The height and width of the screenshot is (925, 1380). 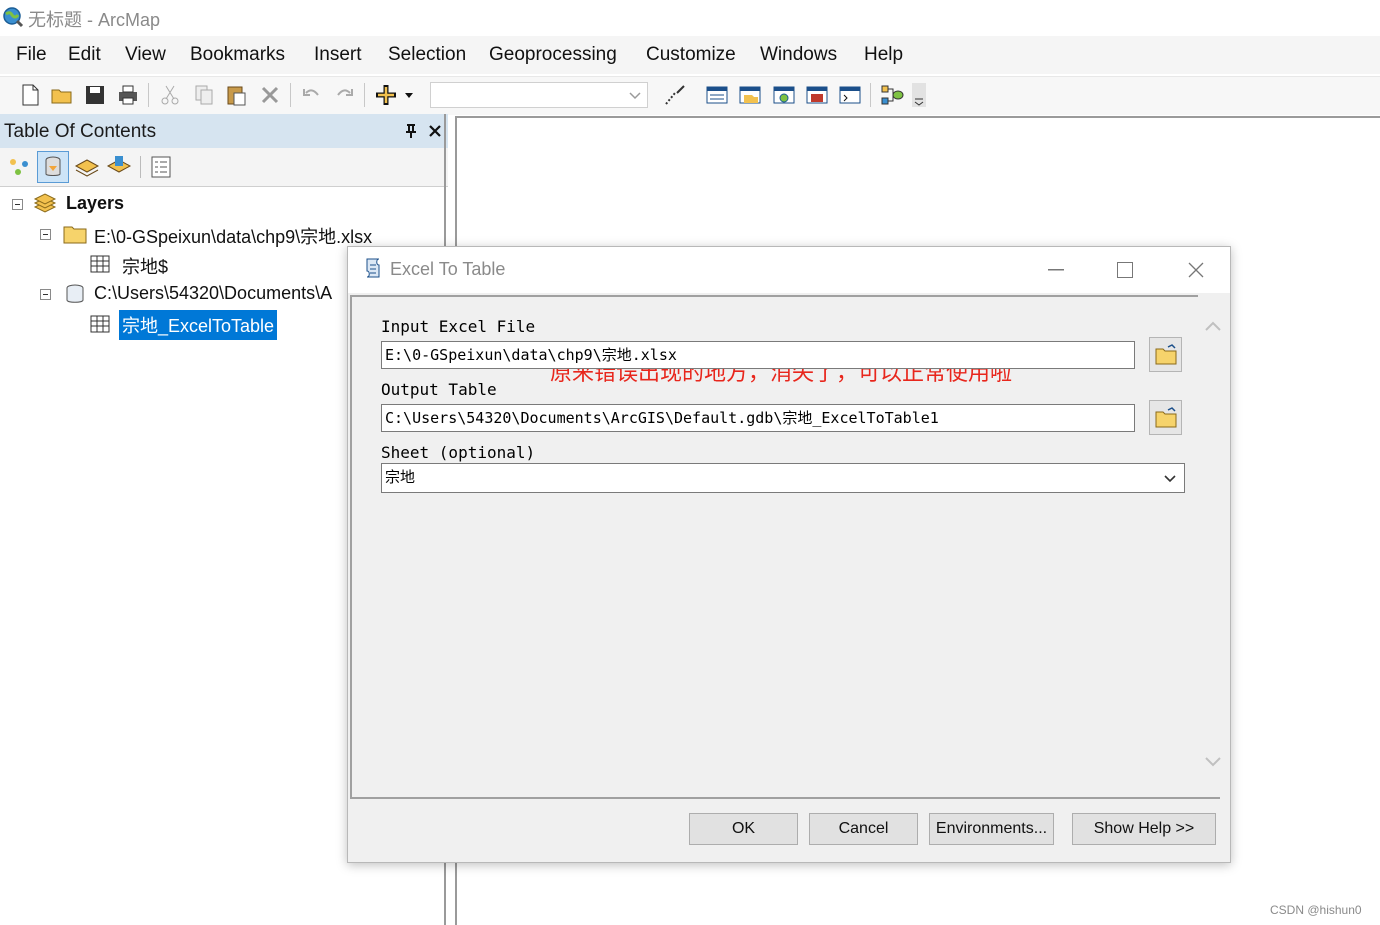 I want to click on menu-file: File, so click(x=31, y=55).